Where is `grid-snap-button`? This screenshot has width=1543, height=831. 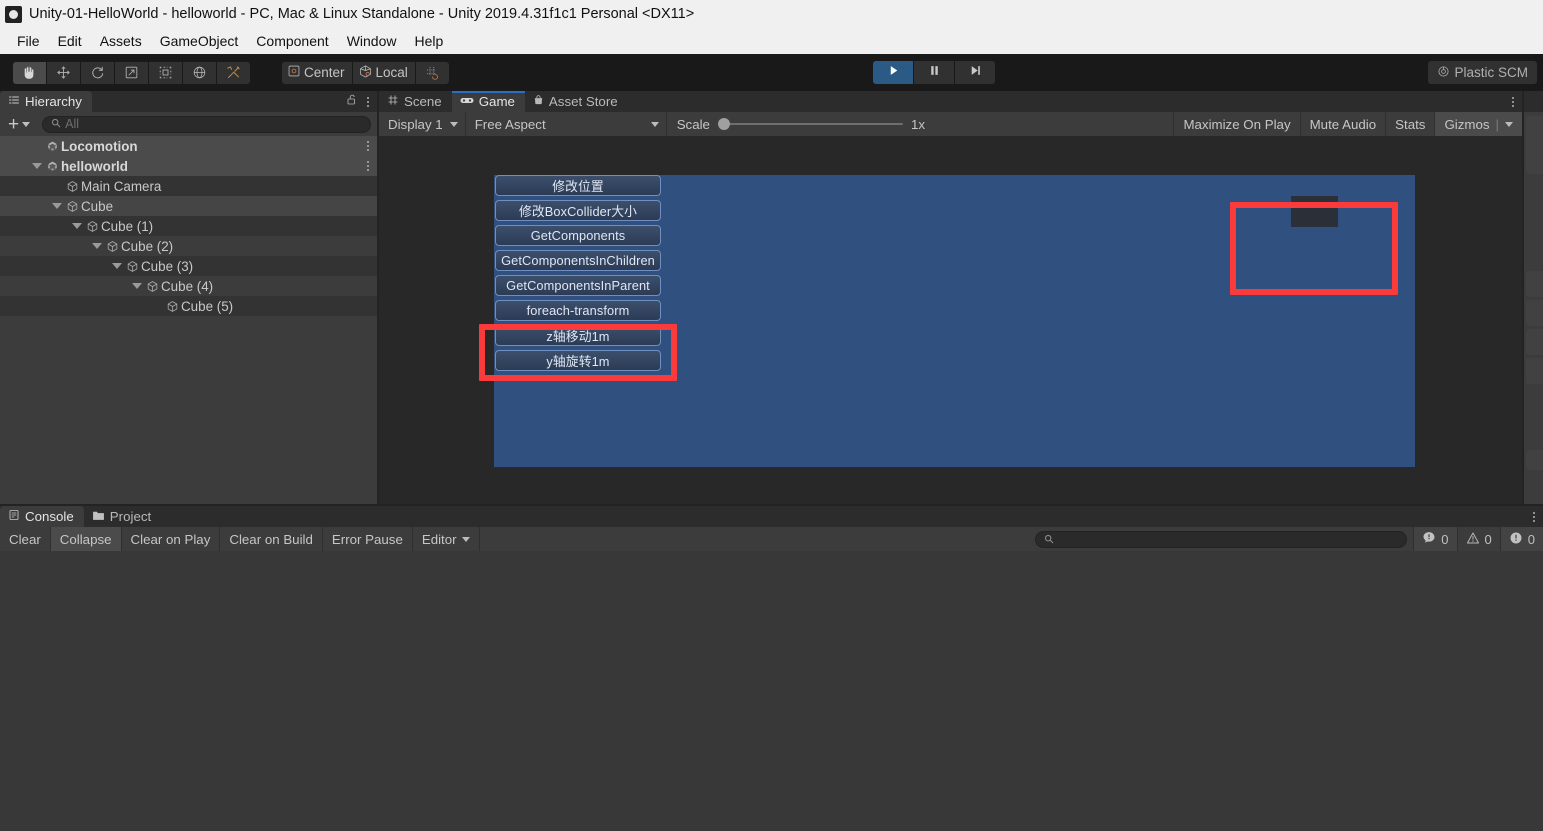
grid-snap-button is located at coordinates (432, 72).